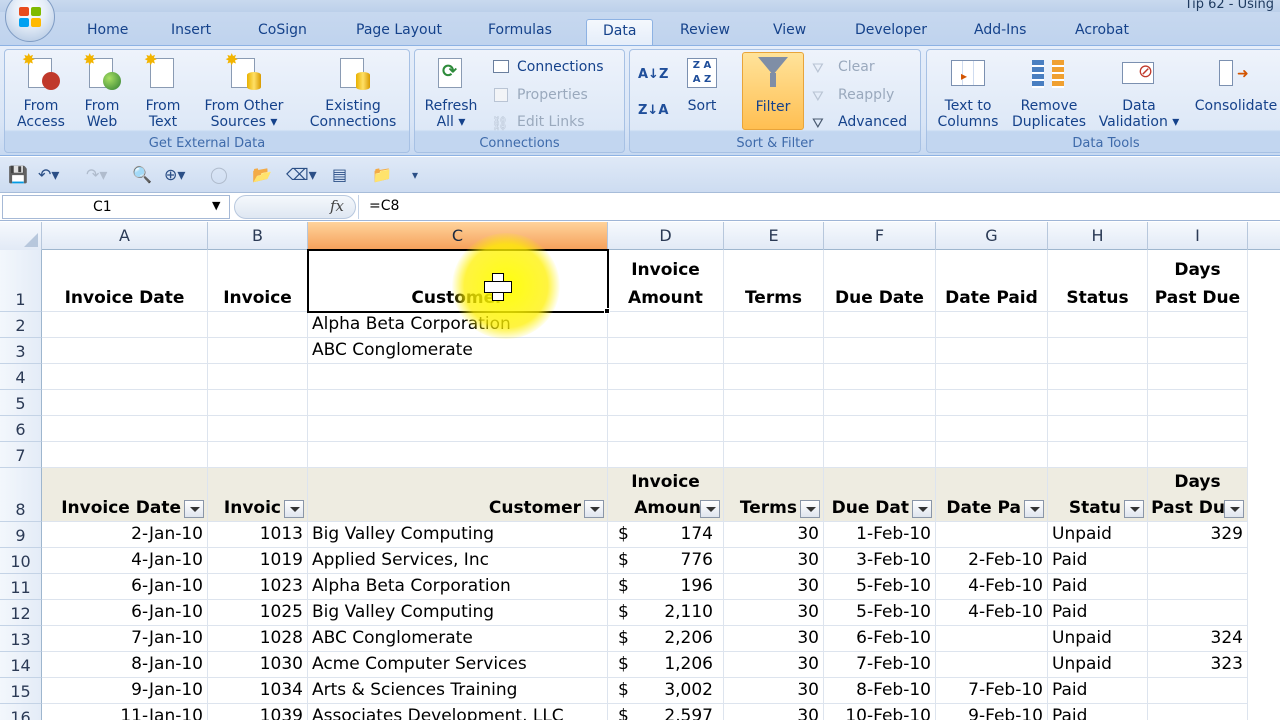 Image resolution: width=1280 pixels, height=720 pixels. I want to click on existing-connections-button: Existing Connections, so click(353, 92).